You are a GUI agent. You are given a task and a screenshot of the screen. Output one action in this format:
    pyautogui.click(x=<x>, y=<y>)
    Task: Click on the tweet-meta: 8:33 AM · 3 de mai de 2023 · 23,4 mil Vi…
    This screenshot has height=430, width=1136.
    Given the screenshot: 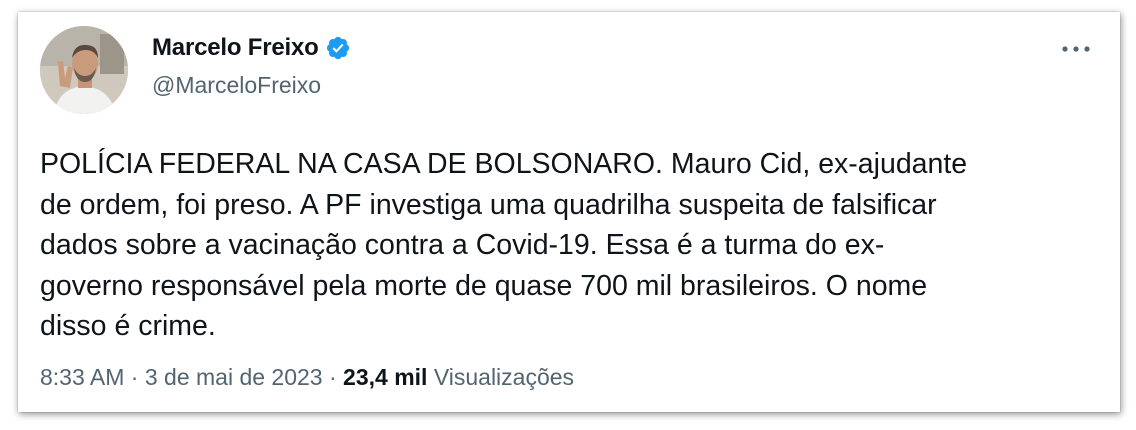 What is the action you would take?
    pyautogui.click(x=307, y=377)
    